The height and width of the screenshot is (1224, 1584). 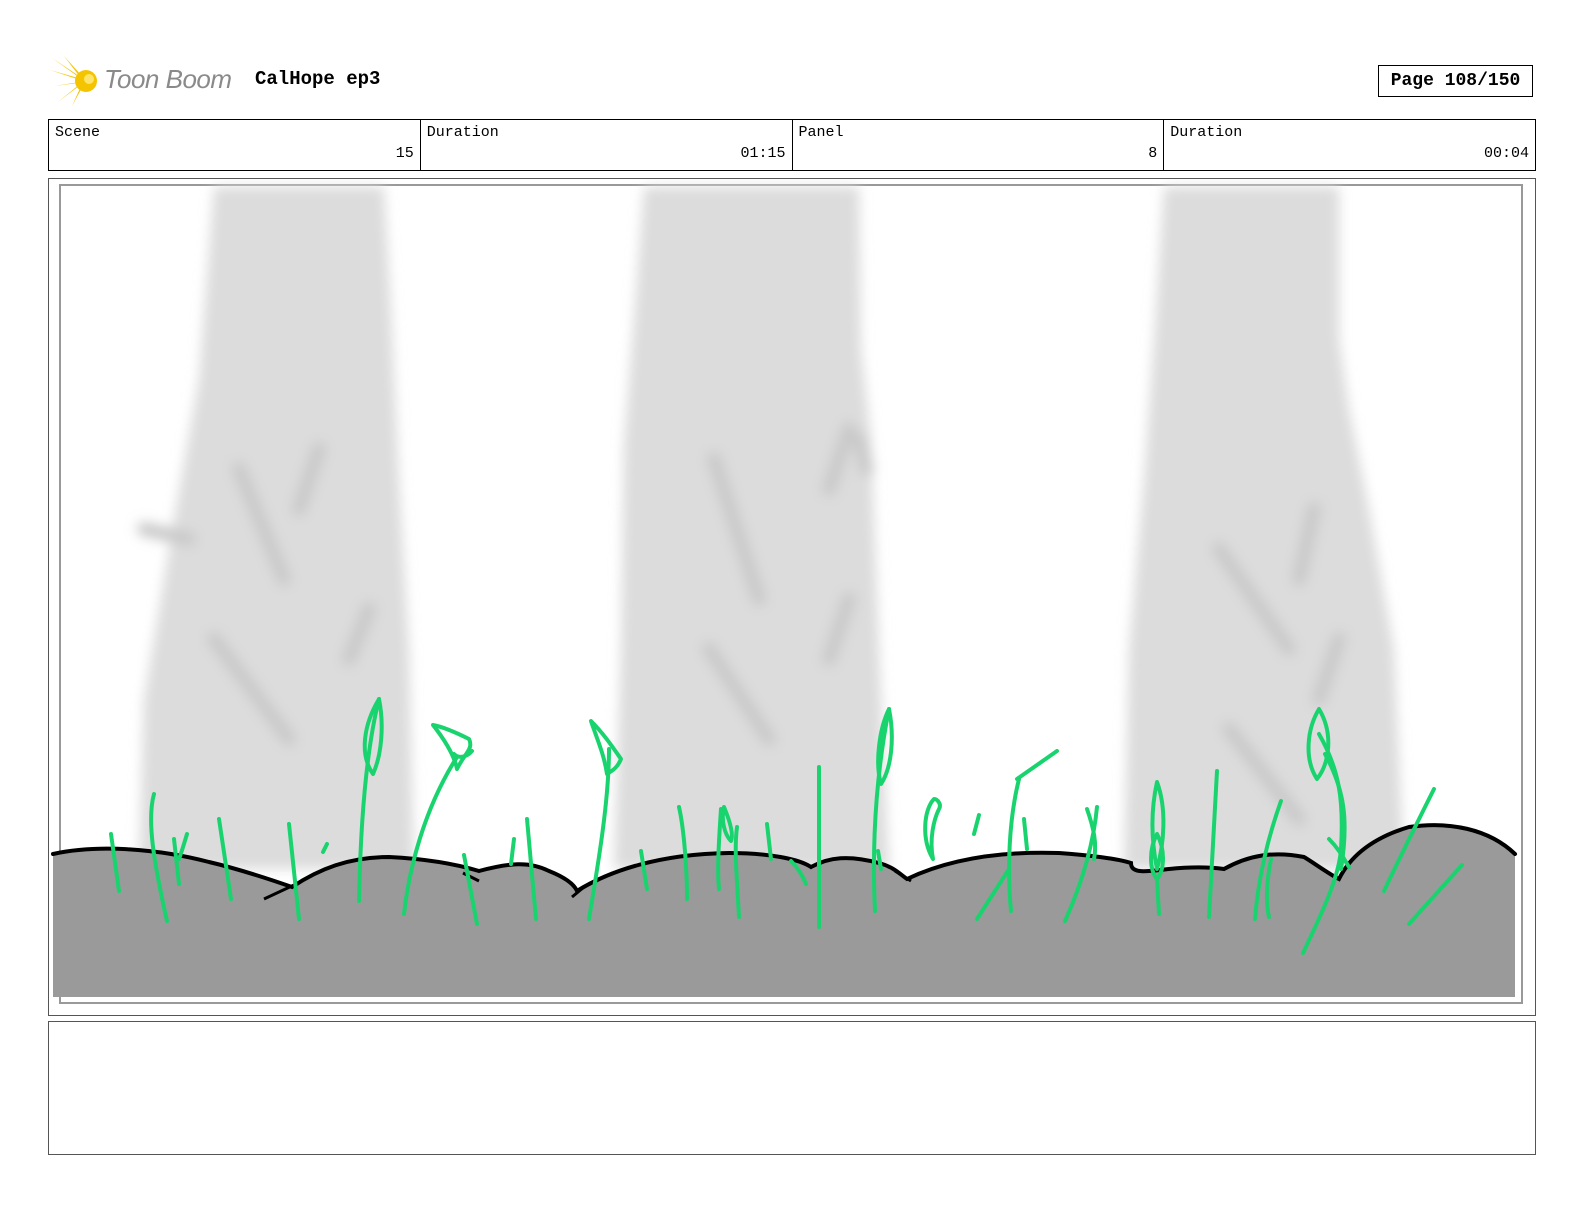 I want to click on scene-duration-value: 01:15, so click(x=763, y=153).